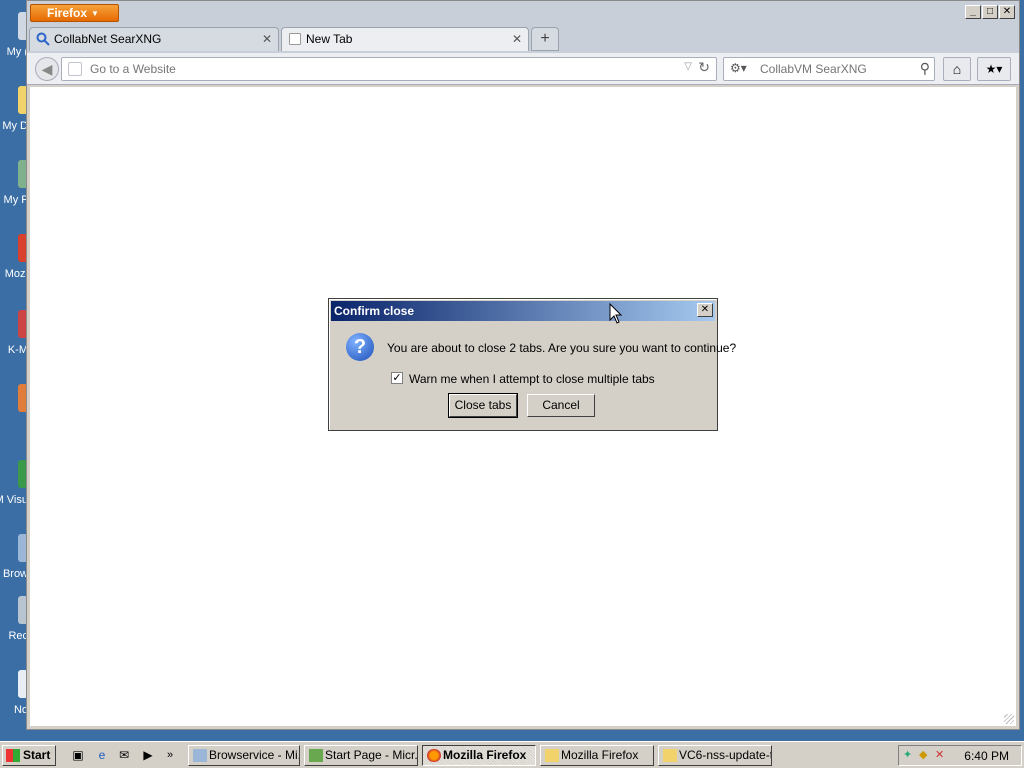  I want to click on blank-page-icon, so click(295, 39).